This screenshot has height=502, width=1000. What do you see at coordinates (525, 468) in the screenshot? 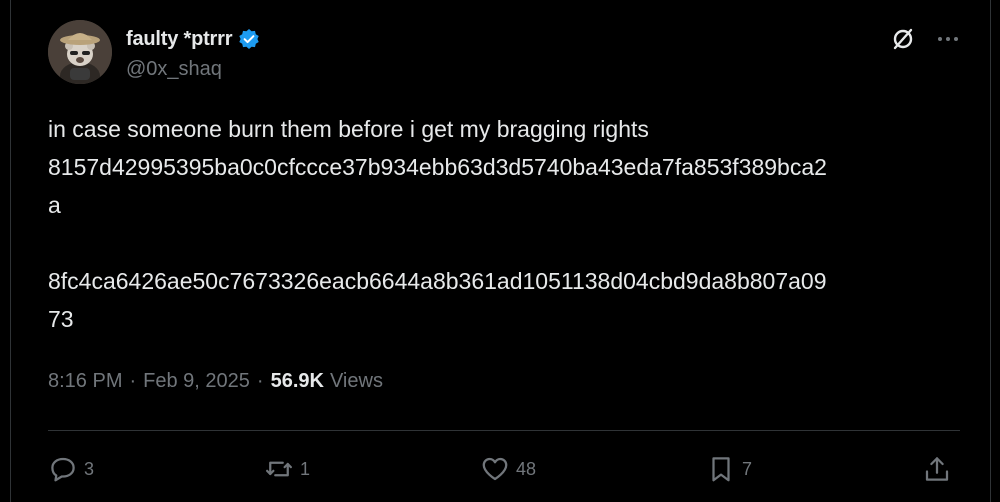
I see `like-count: 48` at bounding box center [525, 468].